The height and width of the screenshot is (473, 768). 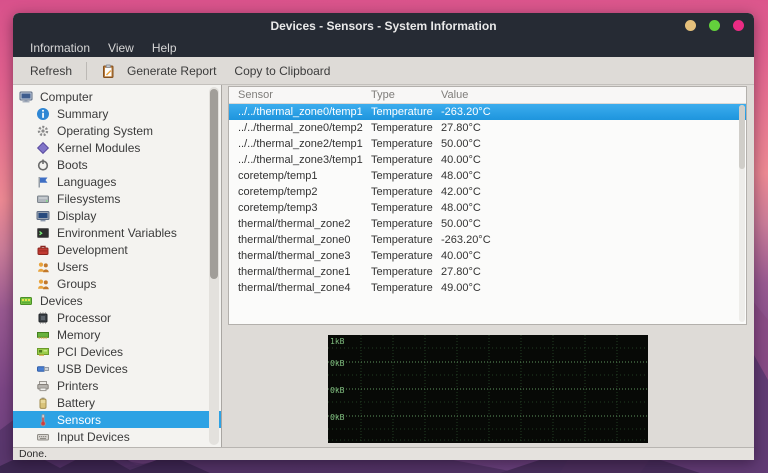 What do you see at coordinates (117, 334) in the screenshot?
I see `sidebar-item-memory: Memory` at bounding box center [117, 334].